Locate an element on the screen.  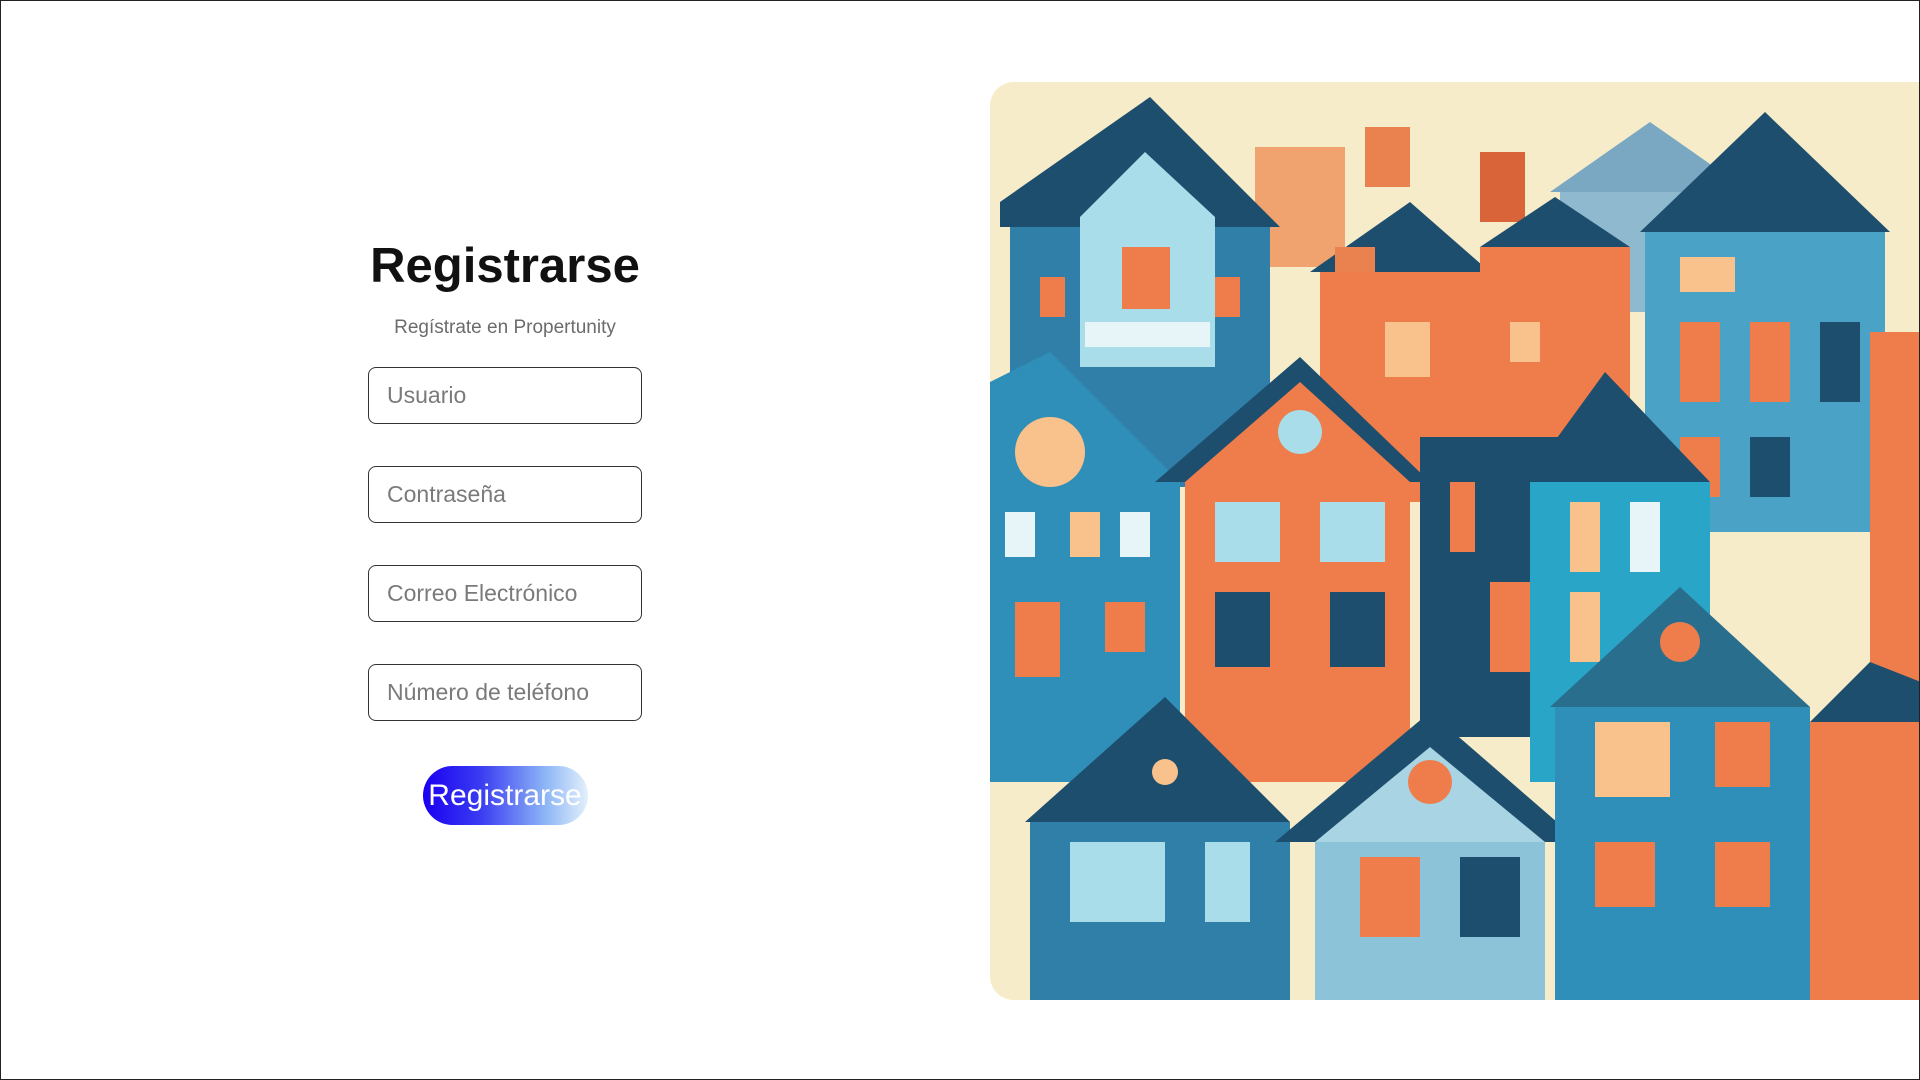
page-subtitle: Regístrate en Propertunity is located at coordinates (505, 327).